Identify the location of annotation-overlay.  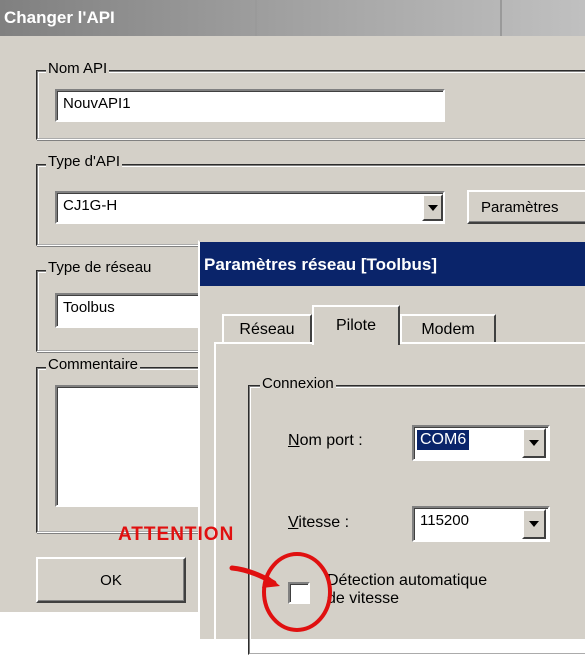
(280, 592).